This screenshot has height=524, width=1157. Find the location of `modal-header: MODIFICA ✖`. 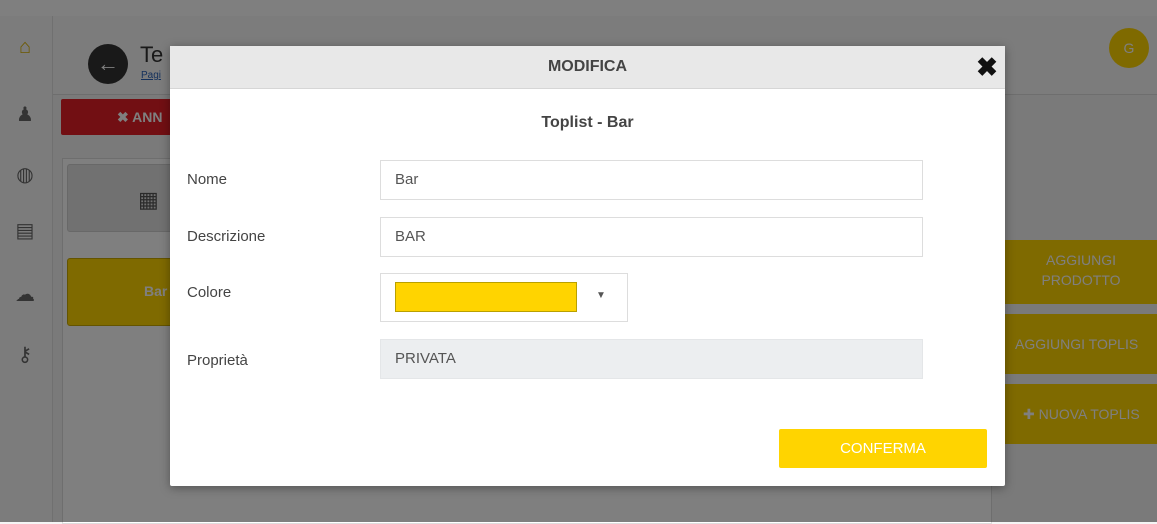

modal-header: MODIFICA ✖ is located at coordinates (587, 67).